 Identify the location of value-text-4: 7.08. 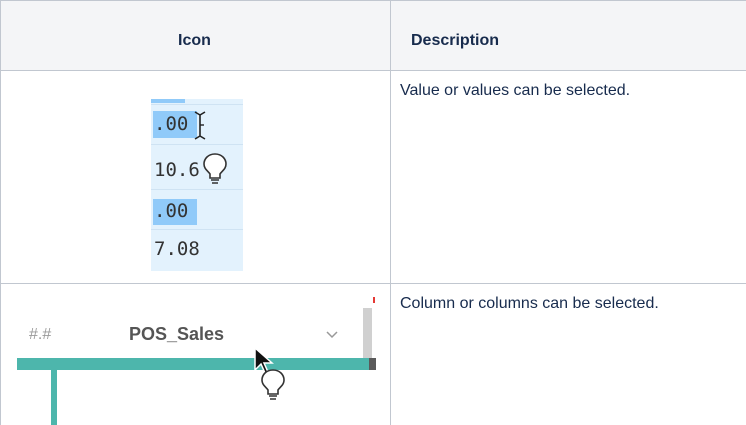
(177, 249).